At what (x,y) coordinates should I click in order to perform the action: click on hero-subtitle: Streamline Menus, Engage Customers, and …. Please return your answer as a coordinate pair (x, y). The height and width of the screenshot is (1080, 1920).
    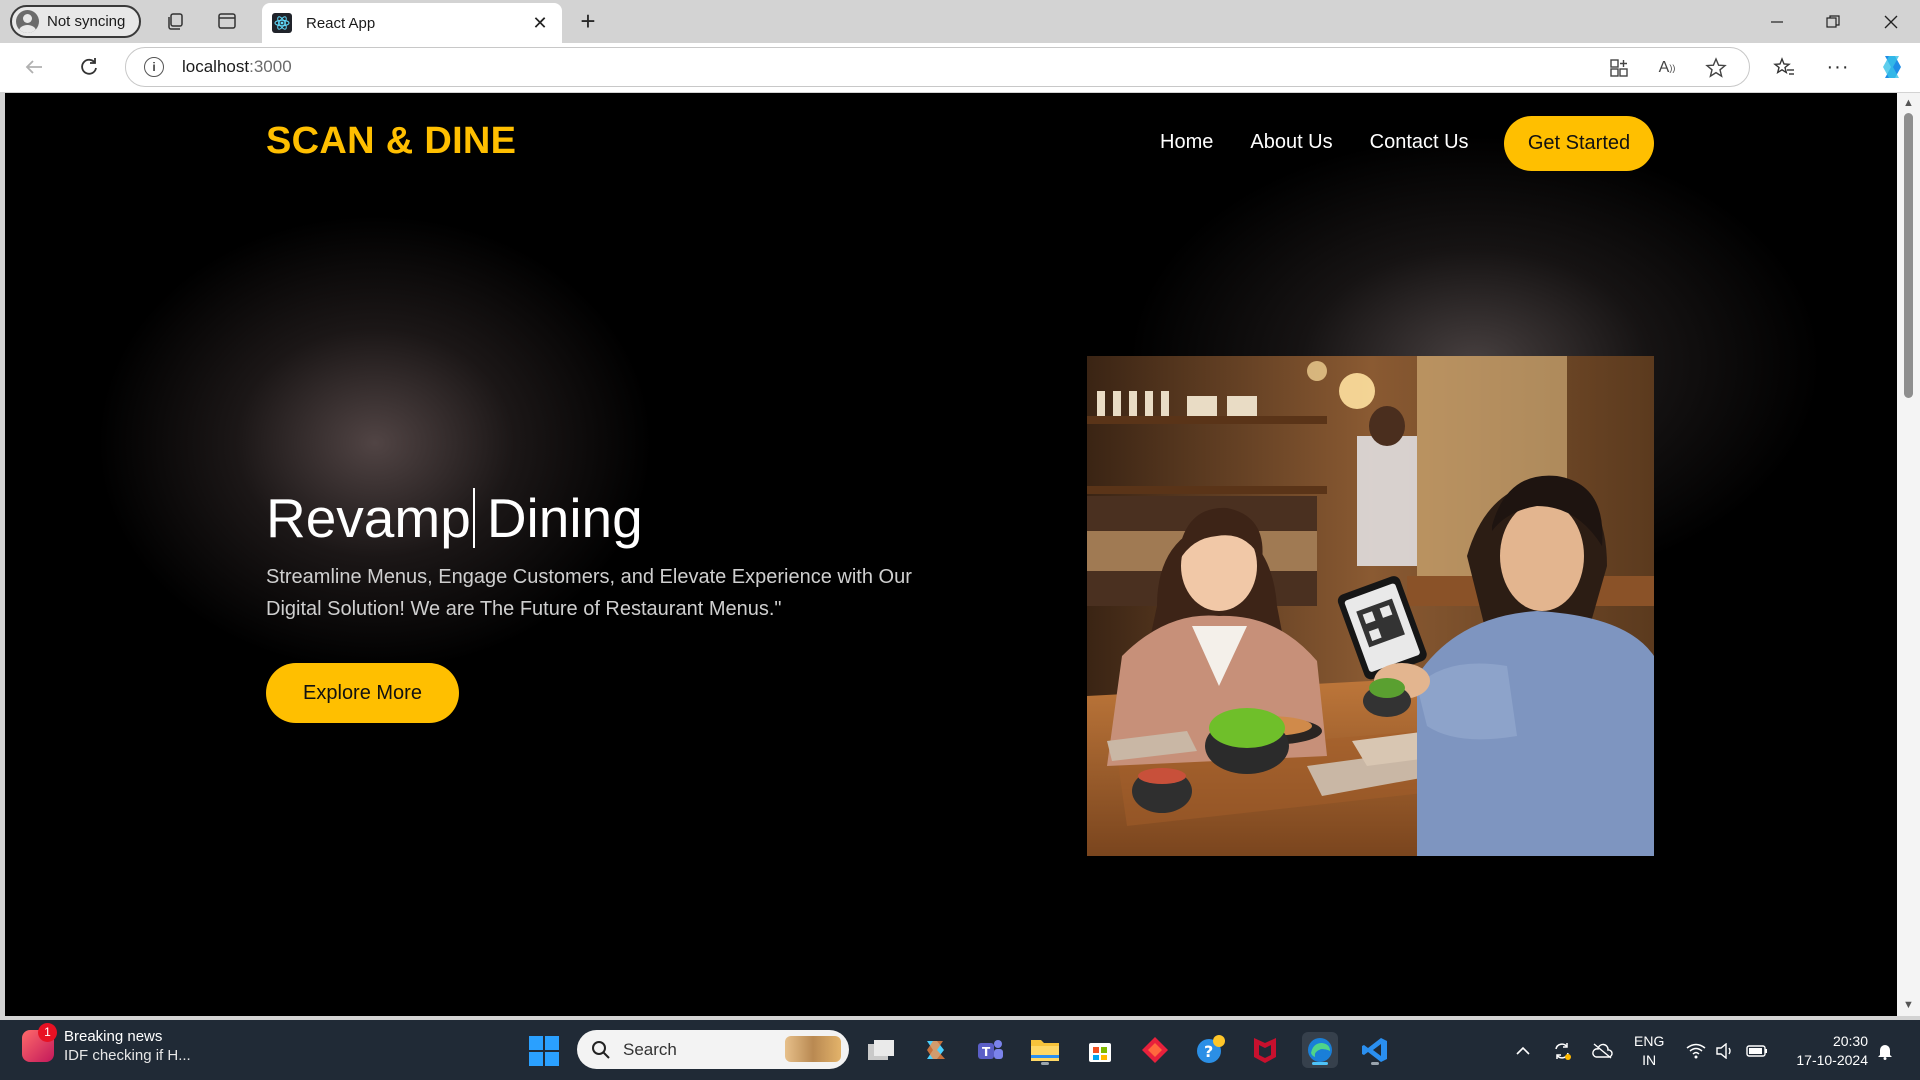
    Looking at the image, I should click on (589, 593).